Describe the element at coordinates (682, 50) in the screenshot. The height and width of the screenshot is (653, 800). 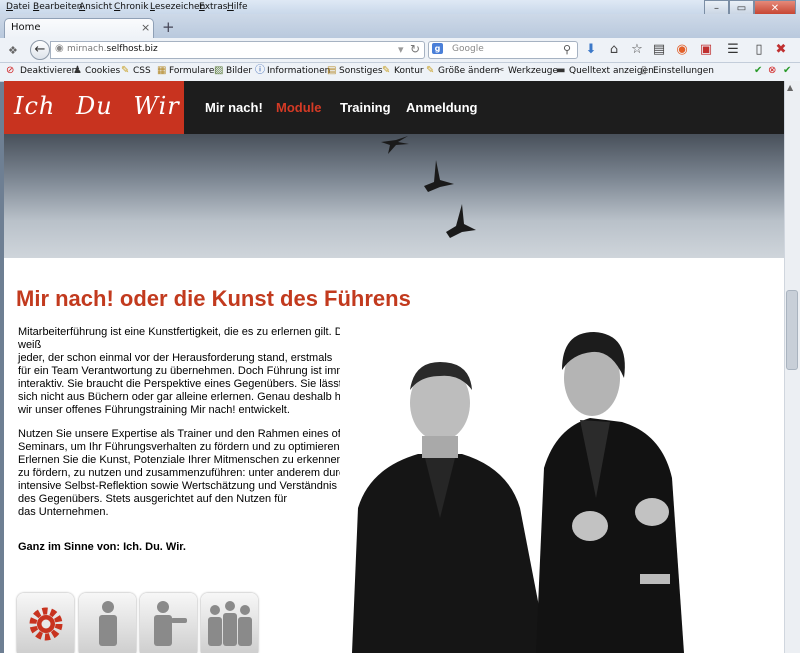
I see `addon-orange-icon: ◉` at that location.